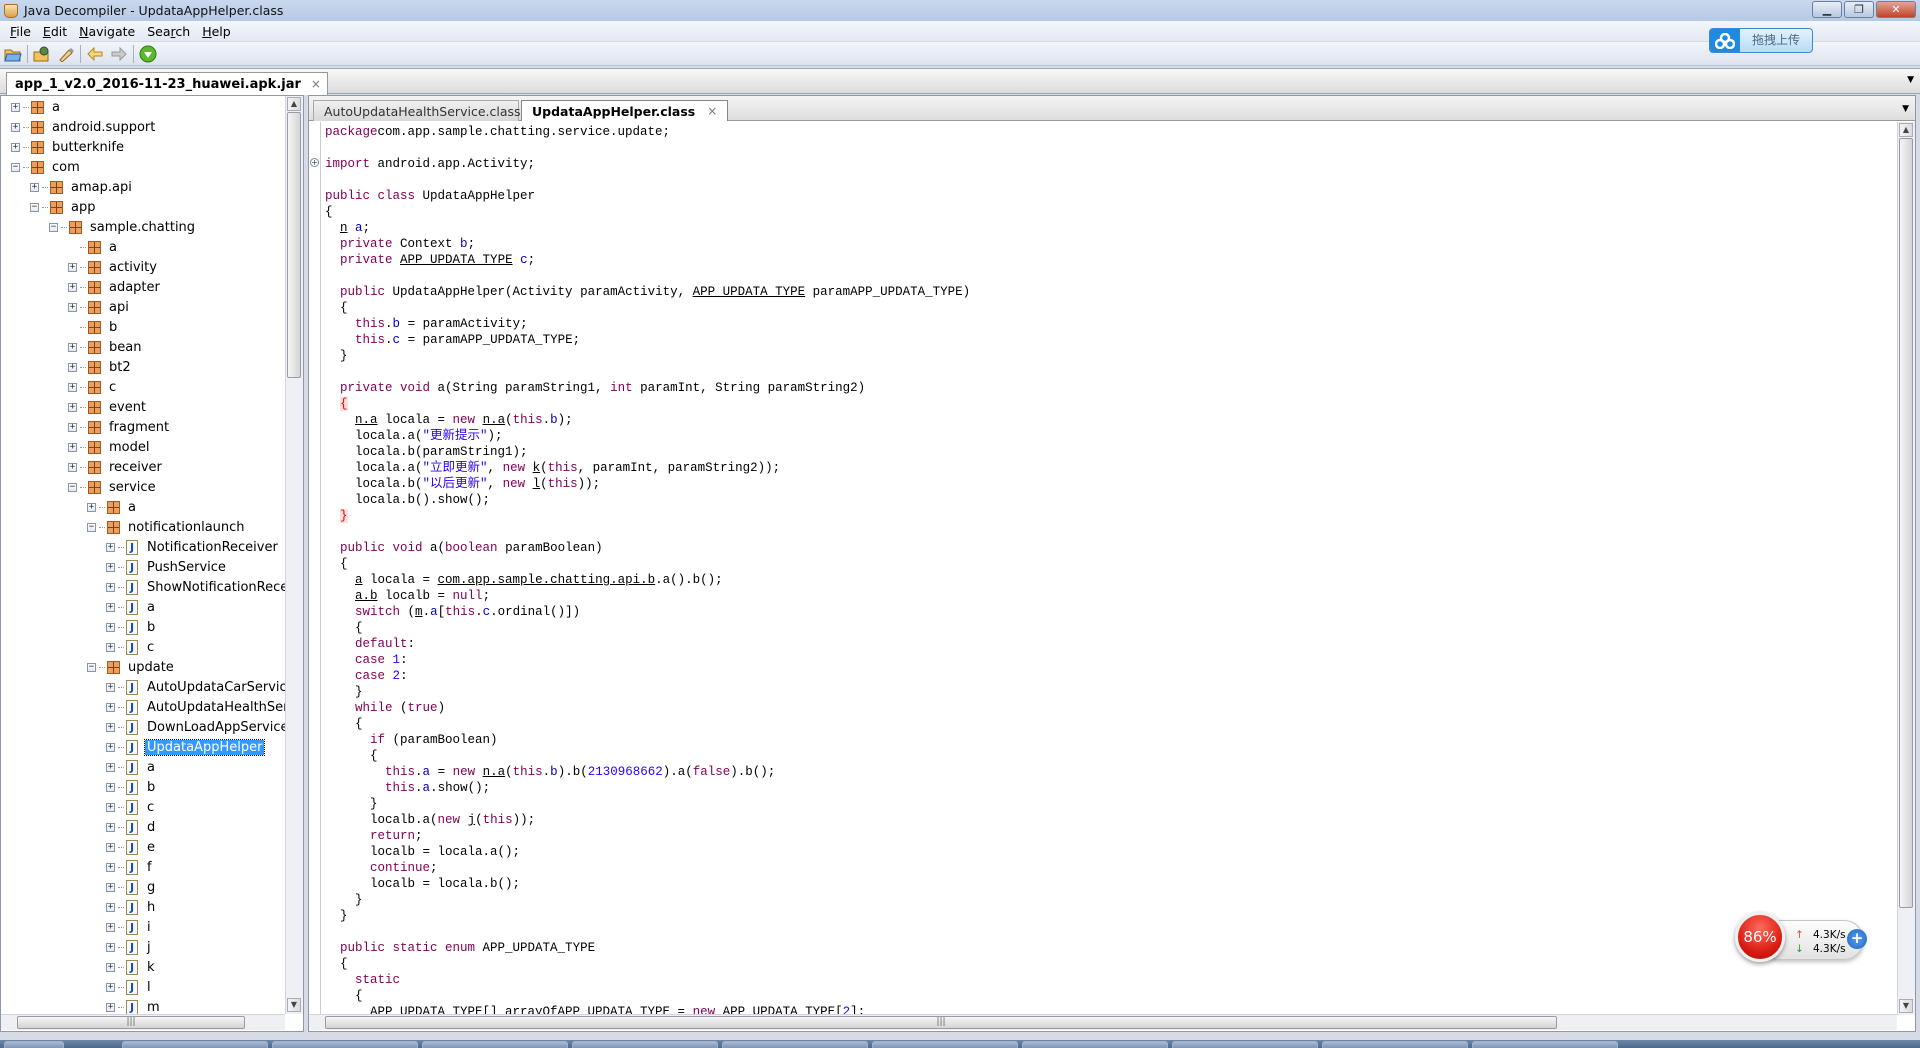 This screenshot has height=1048, width=1920. Describe the element at coordinates (68, 147) in the screenshot. I see `tree-package-butterknife: + butterknife` at that location.